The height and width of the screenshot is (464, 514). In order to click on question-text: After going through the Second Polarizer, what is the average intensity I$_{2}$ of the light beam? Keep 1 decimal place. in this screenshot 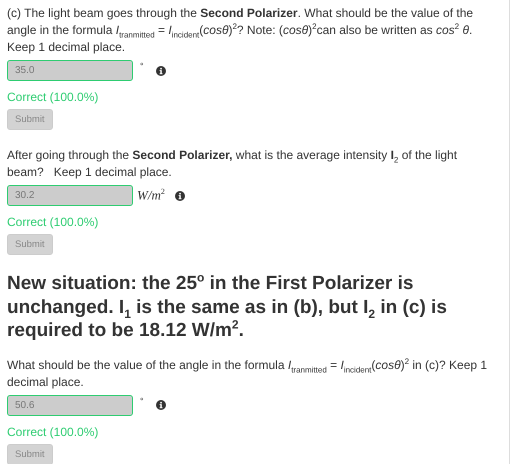, I will do `click(232, 164)`.